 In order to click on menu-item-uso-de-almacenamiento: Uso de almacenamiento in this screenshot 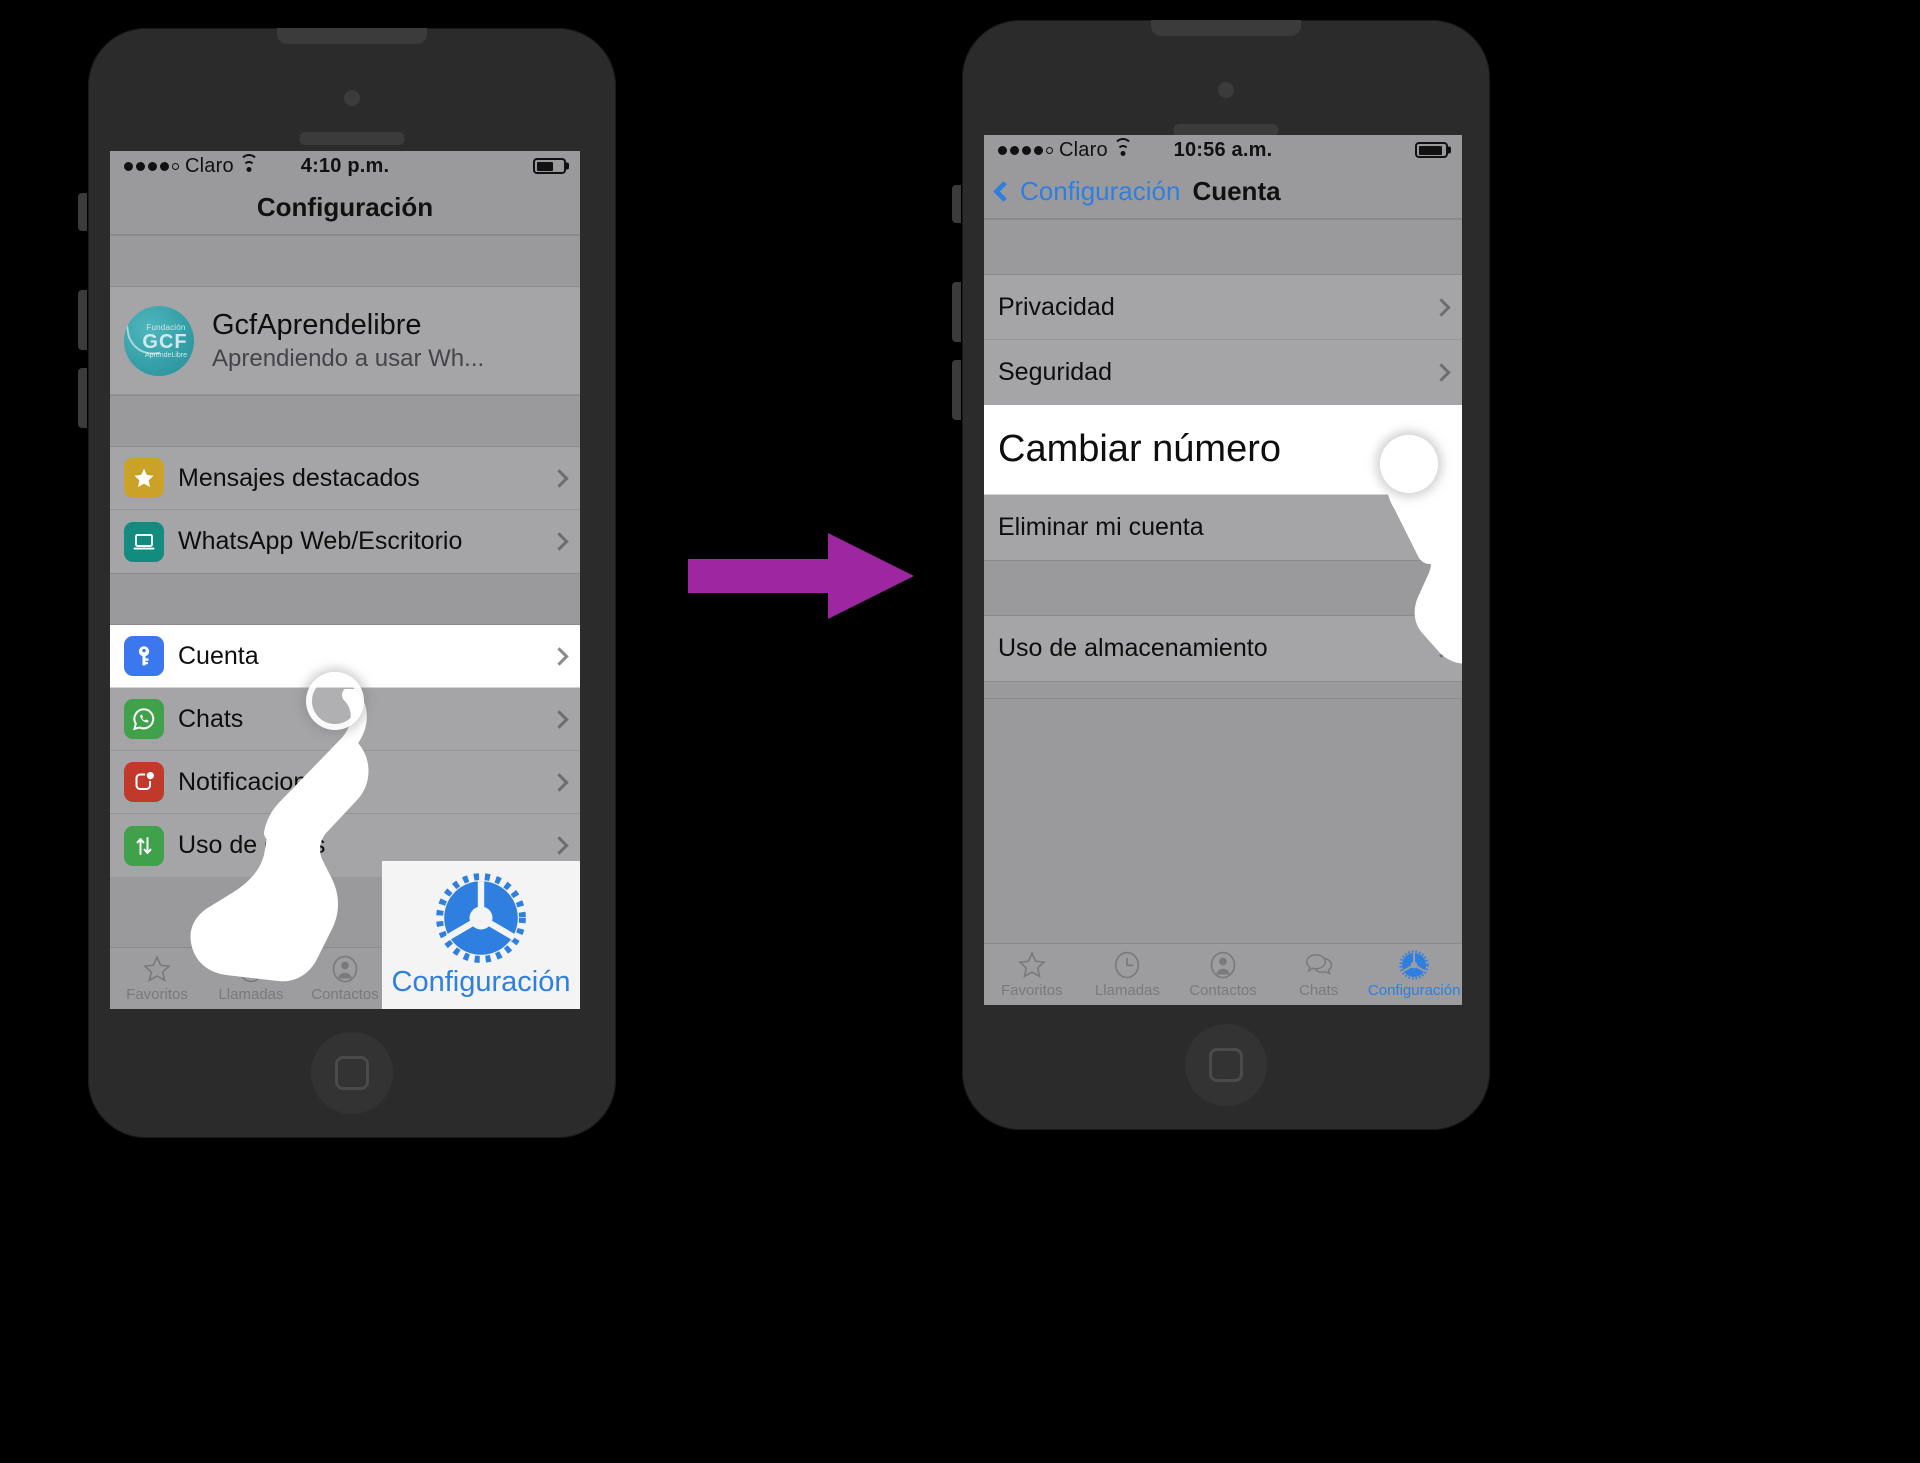, I will do `click(1223, 648)`.